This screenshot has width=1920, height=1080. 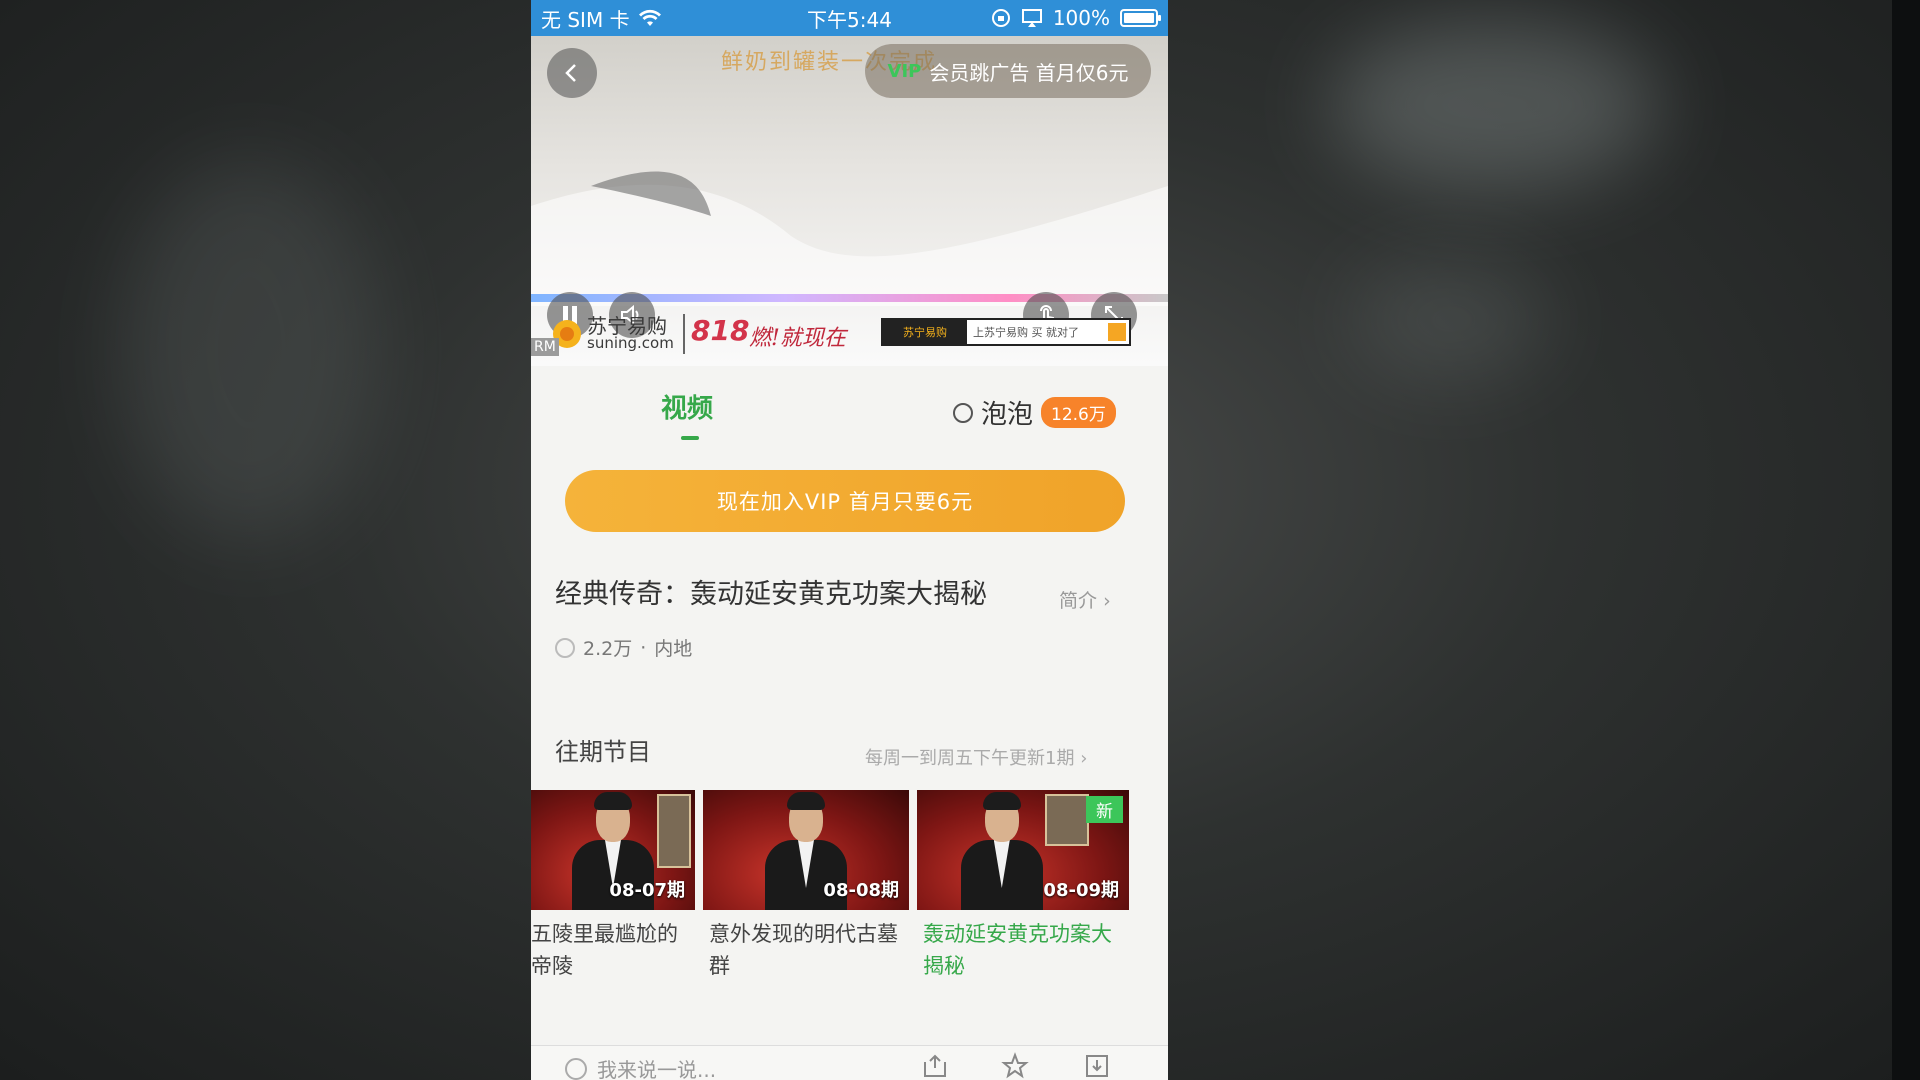 What do you see at coordinates (1015, 1066) in the screenshot?
I see `star-icon` at bounding box center [1015, 1066].